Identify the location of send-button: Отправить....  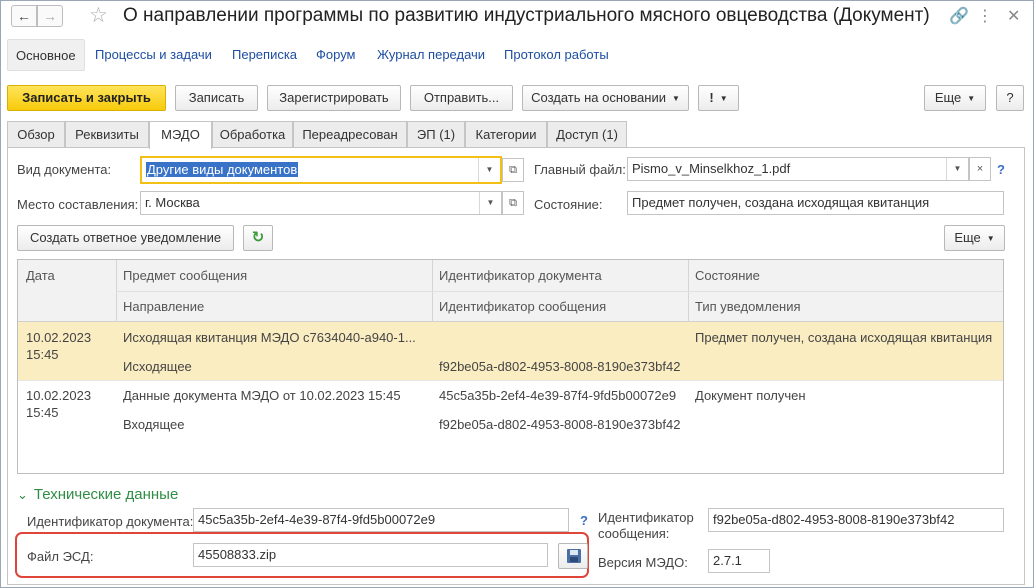
(461, 98).